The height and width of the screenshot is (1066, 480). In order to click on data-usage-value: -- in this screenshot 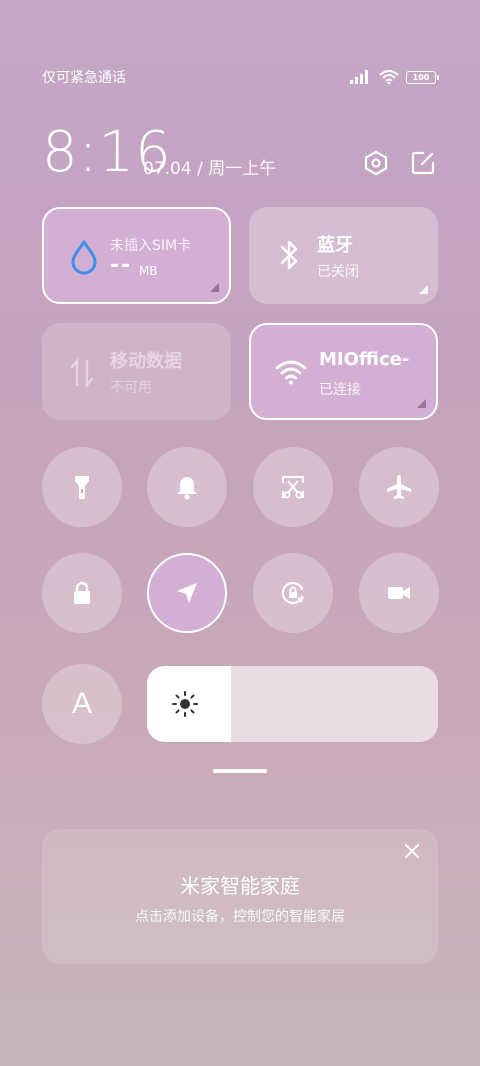, I will do `click(121, 265)`.